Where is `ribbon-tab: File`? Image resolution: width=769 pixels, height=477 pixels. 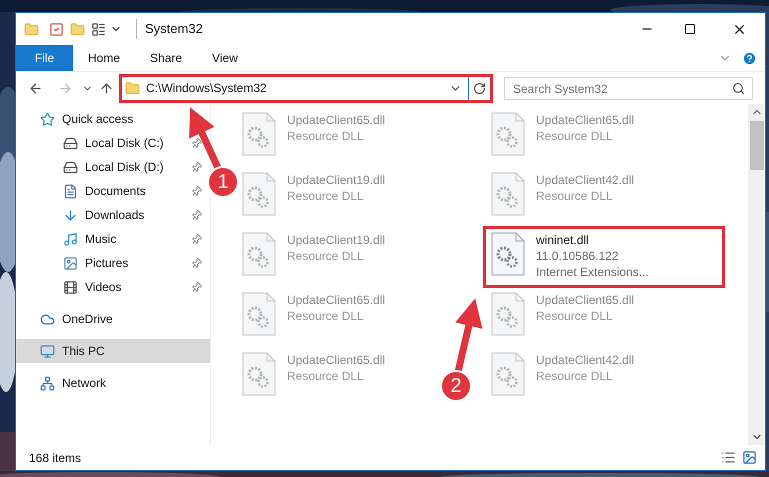 ribbon-tab: File is located at coordinates (44, 58).